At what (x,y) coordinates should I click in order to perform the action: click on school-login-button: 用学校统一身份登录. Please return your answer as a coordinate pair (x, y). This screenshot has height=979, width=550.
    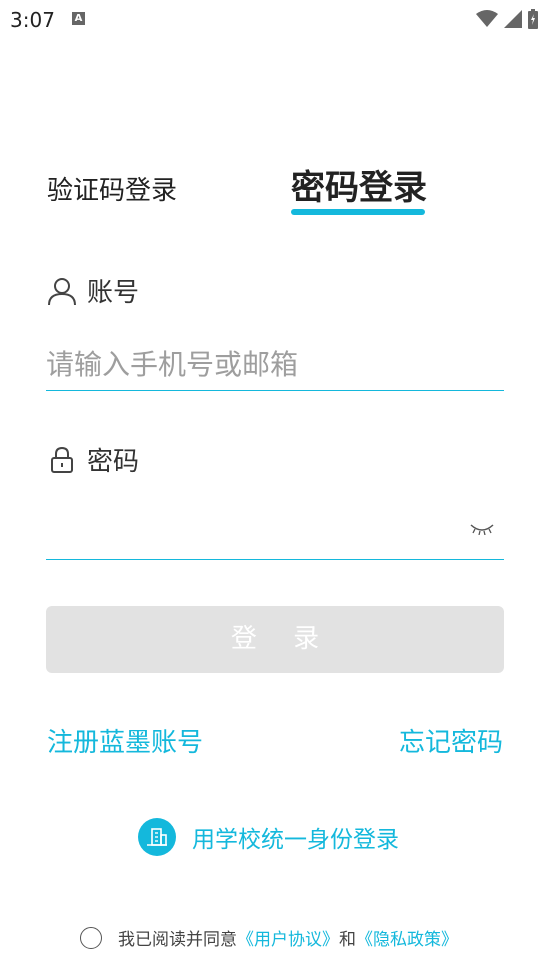
    Looking at the image, I should click on (268, 837).